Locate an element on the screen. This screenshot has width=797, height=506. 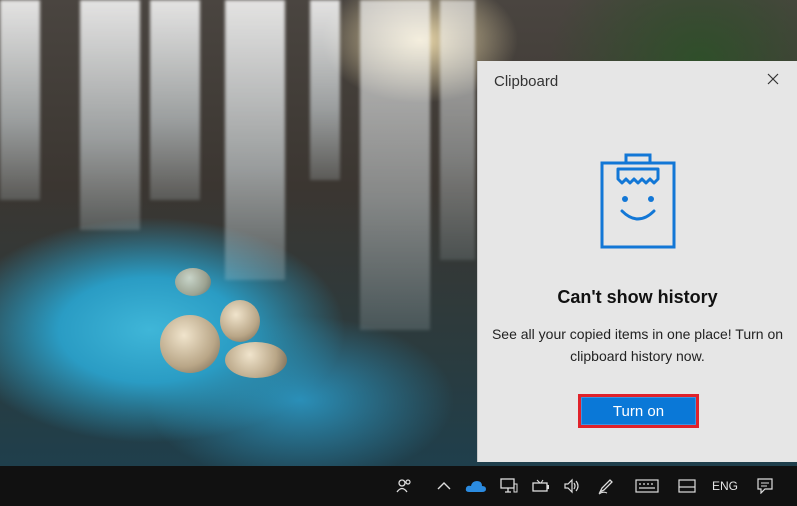
battery-icon is located at coordinates (541, 486).